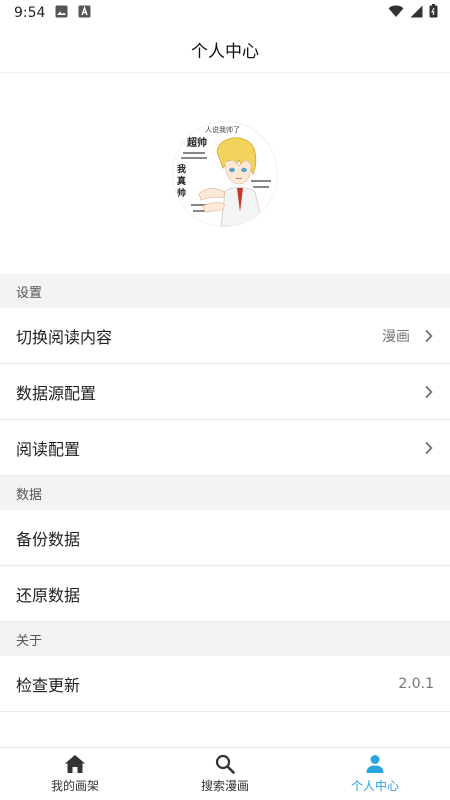 This screenshot has height=800, width=450. Describe the element at coordinates (84, 13) in the screenshot. I see `text-icon` at that location.